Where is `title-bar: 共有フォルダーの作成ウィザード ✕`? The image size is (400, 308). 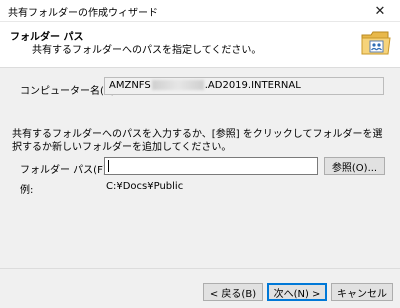 title-bar: 共有フォルダーの作成ウィザード ✕ is located at coordinates (200, 11).